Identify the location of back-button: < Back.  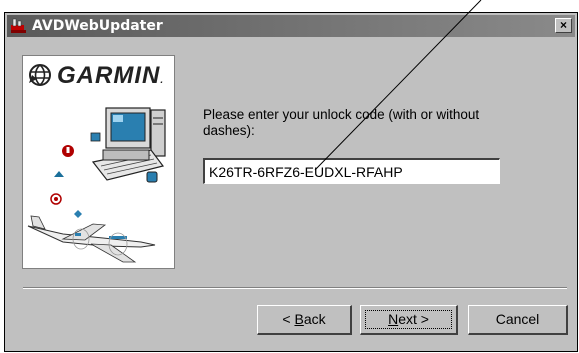
(304, 320).